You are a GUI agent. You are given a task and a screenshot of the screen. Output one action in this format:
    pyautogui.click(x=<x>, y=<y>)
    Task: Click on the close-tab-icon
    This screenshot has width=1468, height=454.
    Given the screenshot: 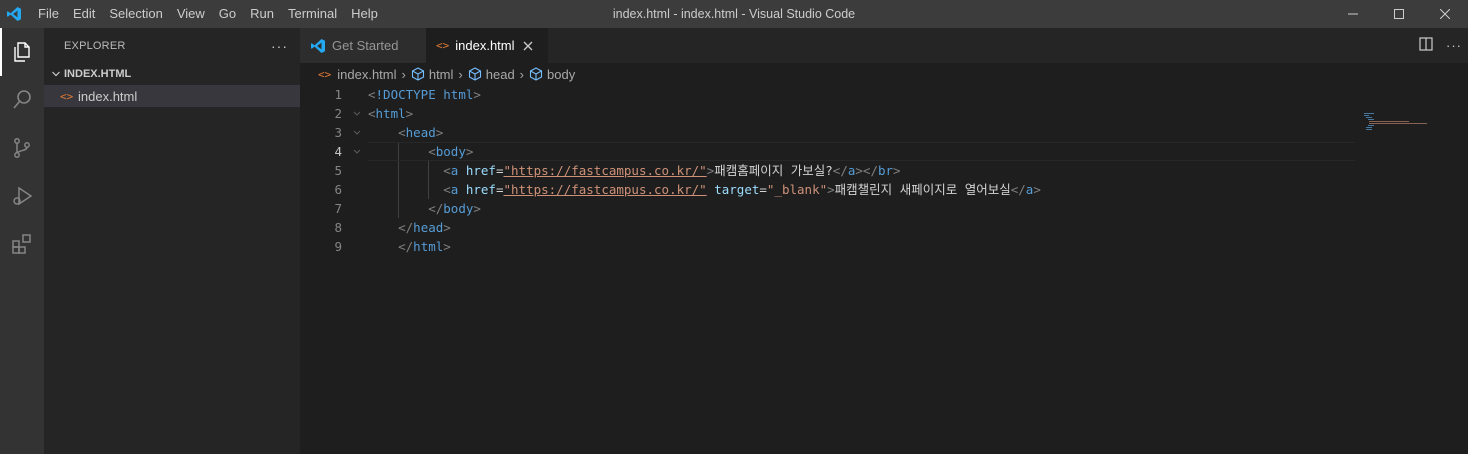 What is the action you would take?
    pyautogui.click(x=528, y=46)
    